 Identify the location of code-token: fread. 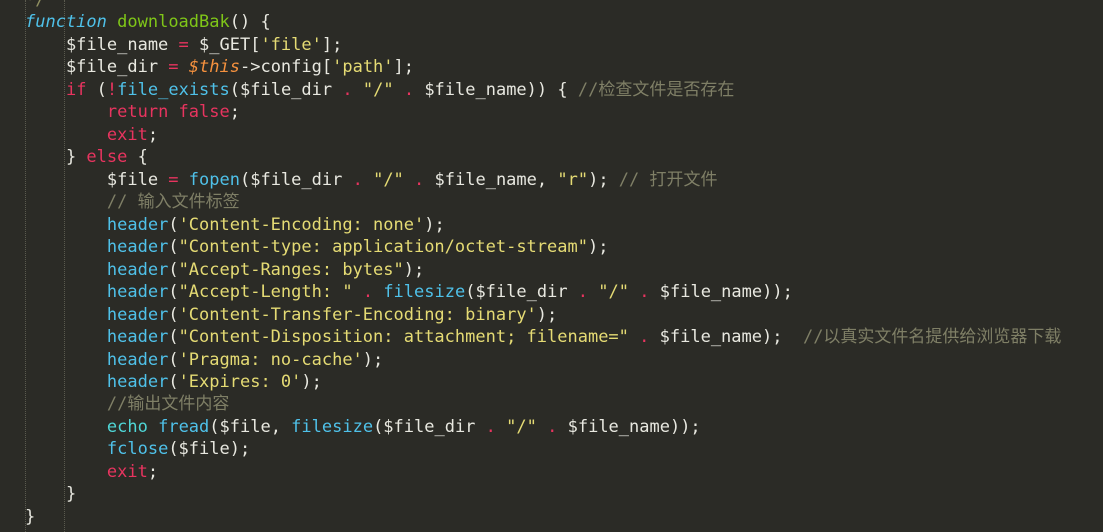
(184, 426).